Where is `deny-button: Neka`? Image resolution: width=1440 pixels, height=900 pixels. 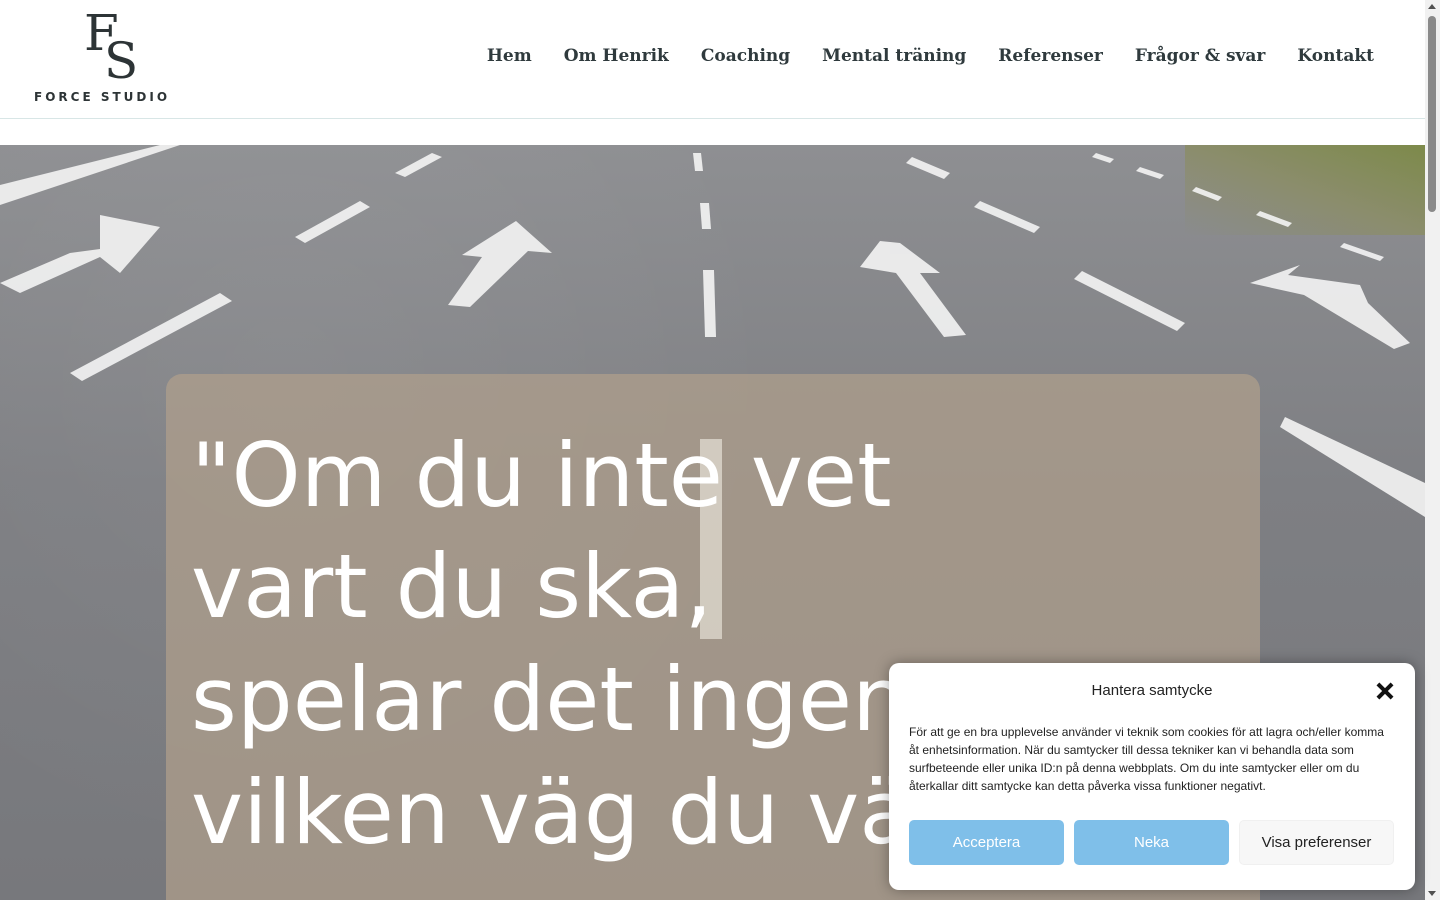 deny-button: Neka is located at coordinates (1151, 842).